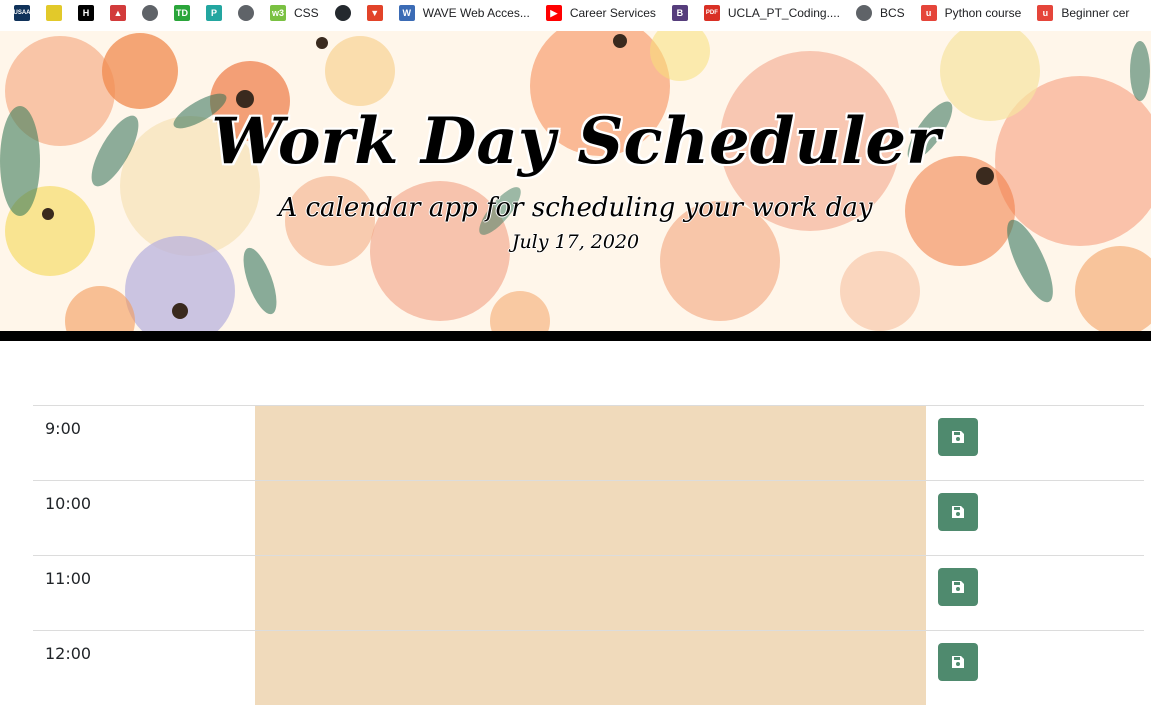 The height and width of the screenshot is (705, 1151). What do you see at coordinates (68, 503) in the screenshot?
I see `hour-label: 10:00` at bounding box center [68, 503].